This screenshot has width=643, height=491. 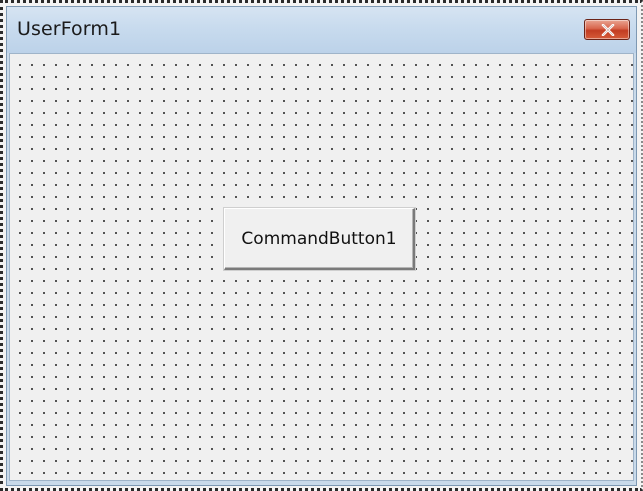 I want to click on close-icon, so click(x=608, y=30).